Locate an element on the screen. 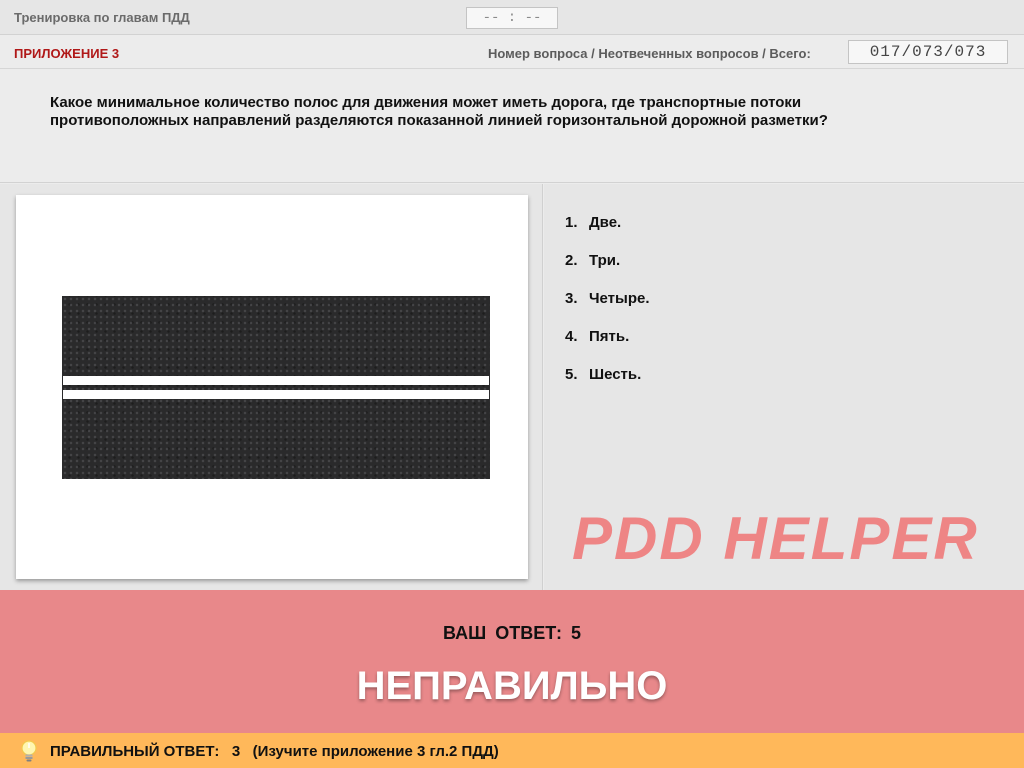 This screenshot has height=768, width=1024. answer-number: 5. is located at coordinates (571, 374).